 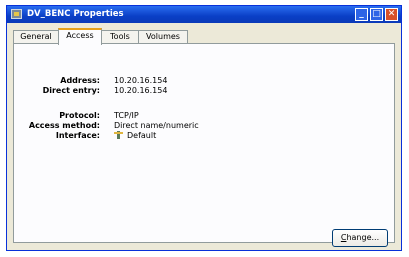 I want to click on interface-value-wrap: Default, so click(x=135, y=135).